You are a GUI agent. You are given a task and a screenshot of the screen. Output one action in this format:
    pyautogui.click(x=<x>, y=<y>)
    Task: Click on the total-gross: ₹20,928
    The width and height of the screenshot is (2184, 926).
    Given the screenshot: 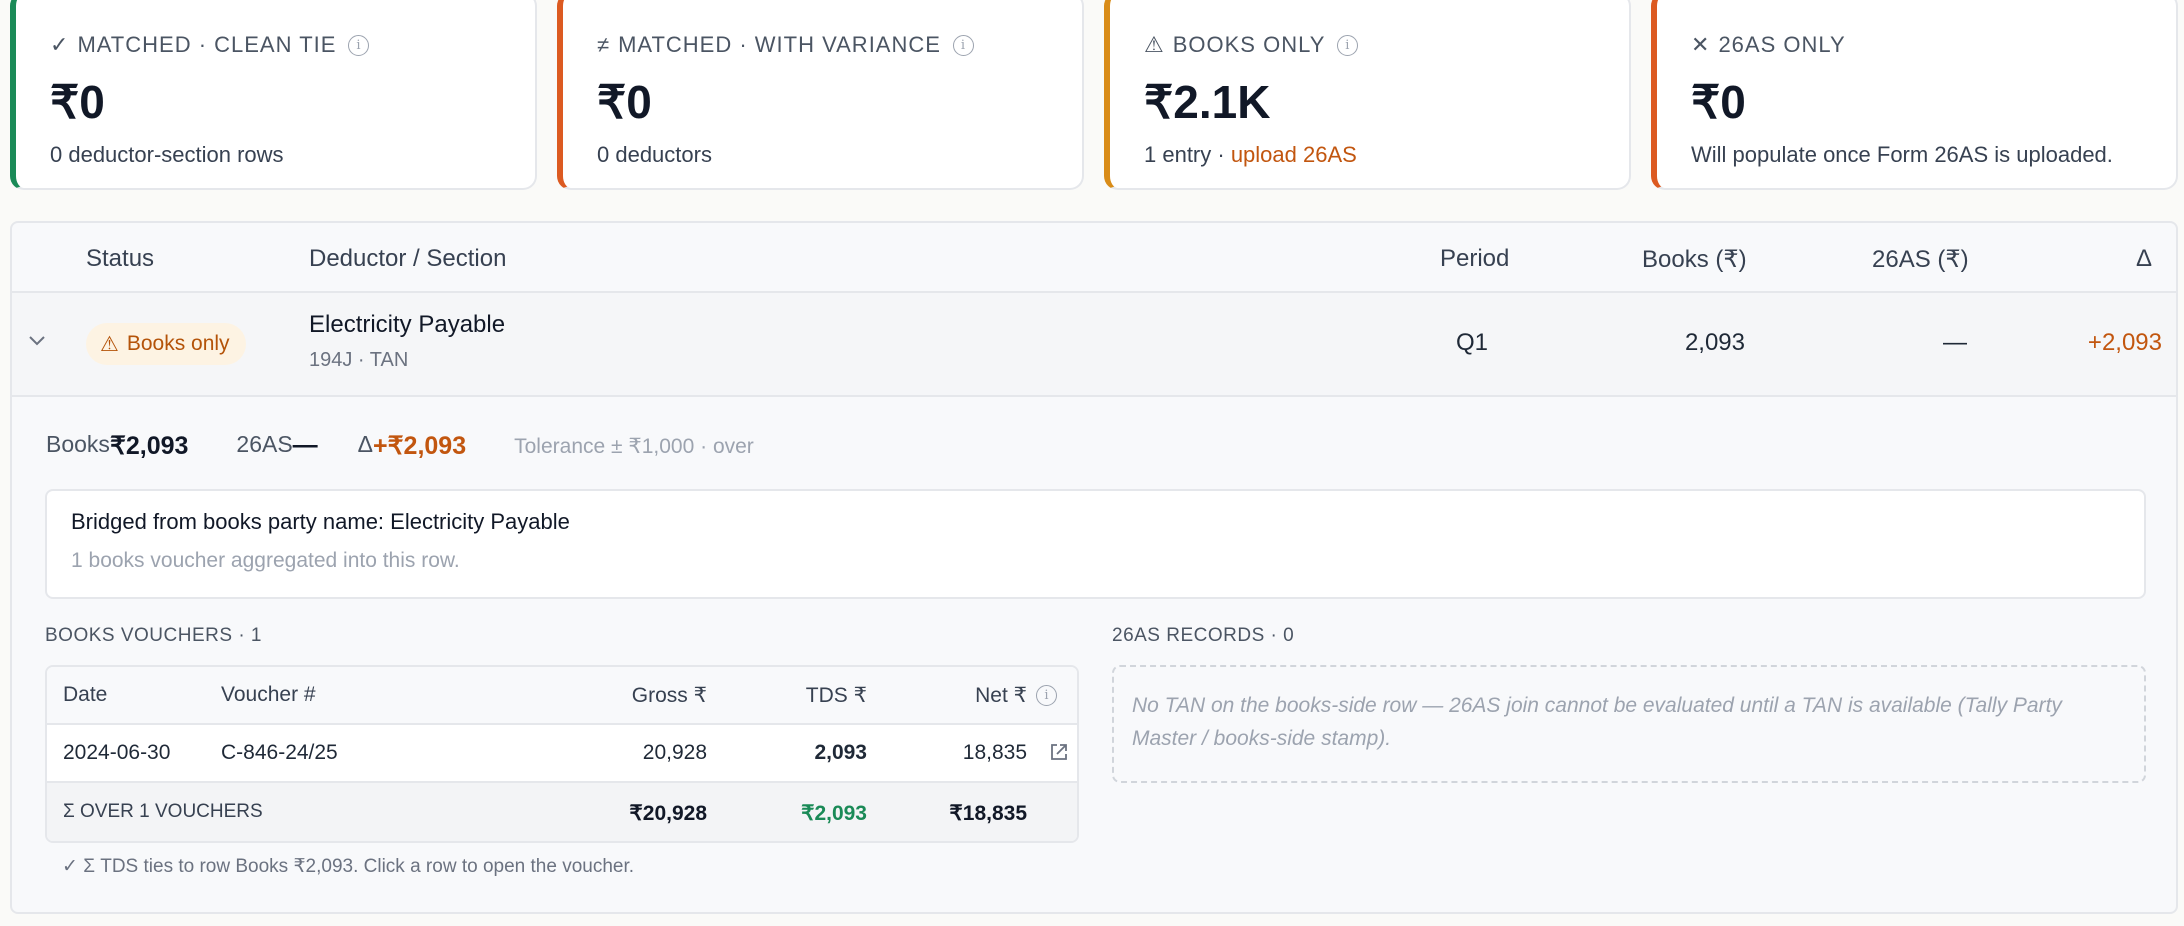 What is the action you would take?
    pyautogui.click(x=668, y=813)
    